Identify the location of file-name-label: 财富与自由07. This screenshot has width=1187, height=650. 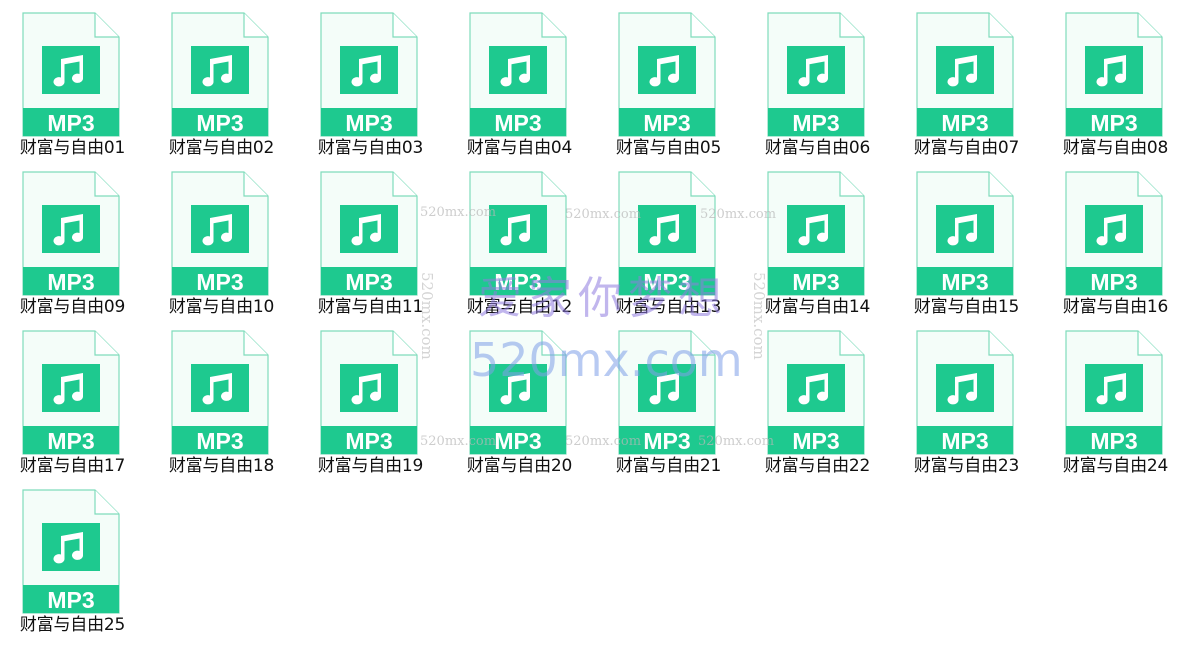
(966, 148).